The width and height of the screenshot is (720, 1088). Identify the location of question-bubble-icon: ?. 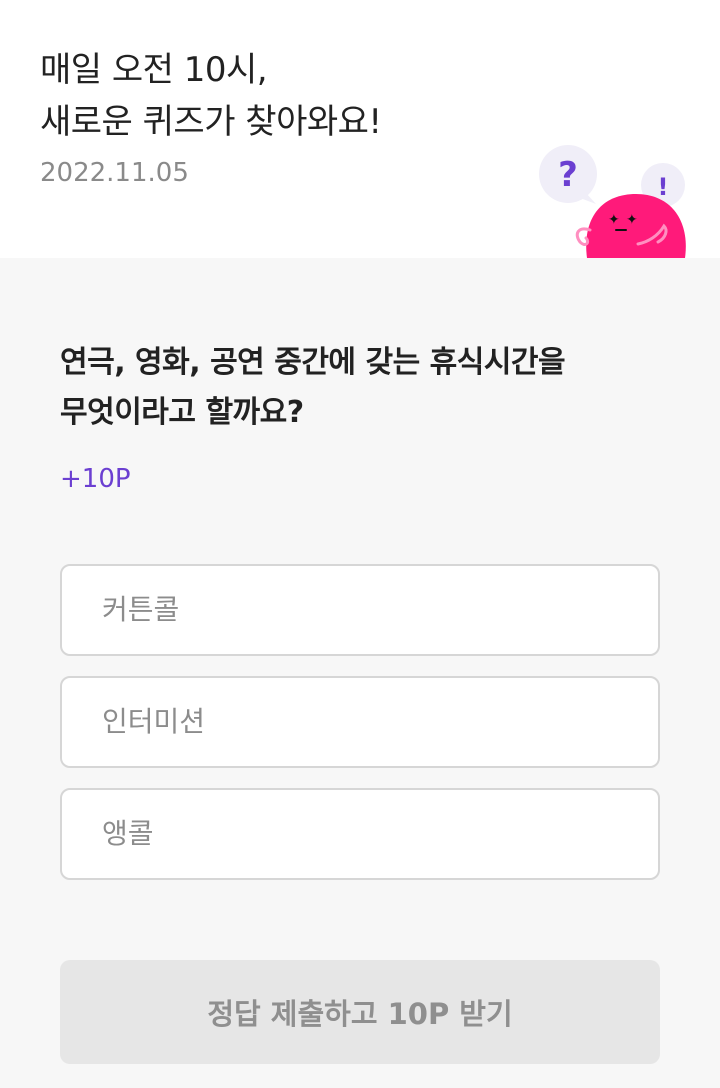
(568, 174).